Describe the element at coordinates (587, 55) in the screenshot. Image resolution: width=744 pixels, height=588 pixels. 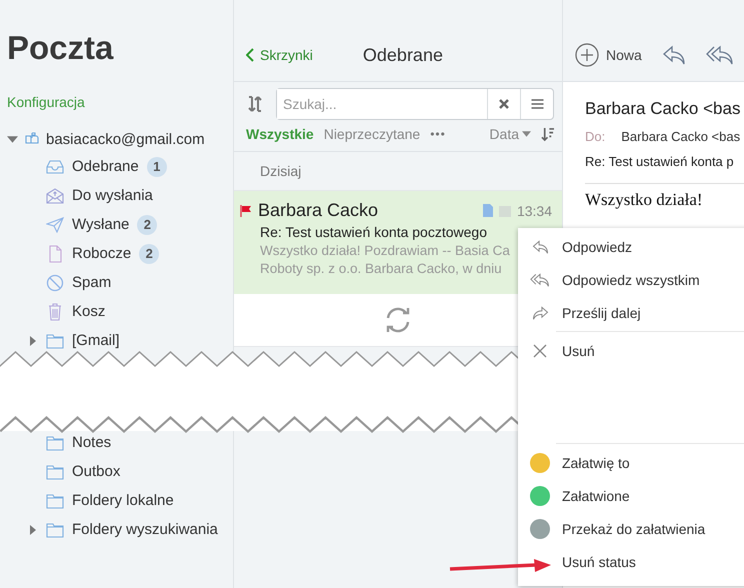
I see `plus-icon` at that location.